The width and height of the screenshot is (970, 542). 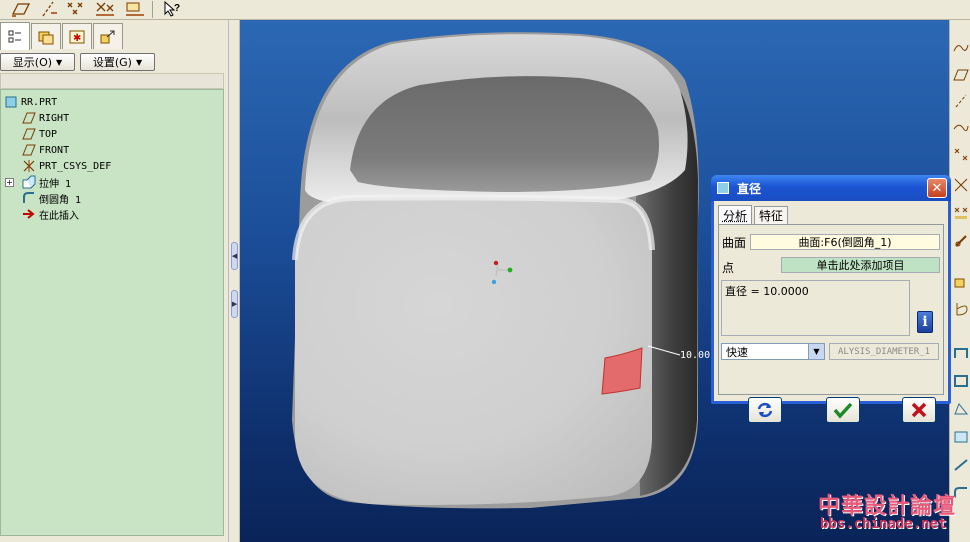 I want to click on navigator-toolbar: 显示(O) ▼ 设置(G) ▼, so click(x=114, y=62).